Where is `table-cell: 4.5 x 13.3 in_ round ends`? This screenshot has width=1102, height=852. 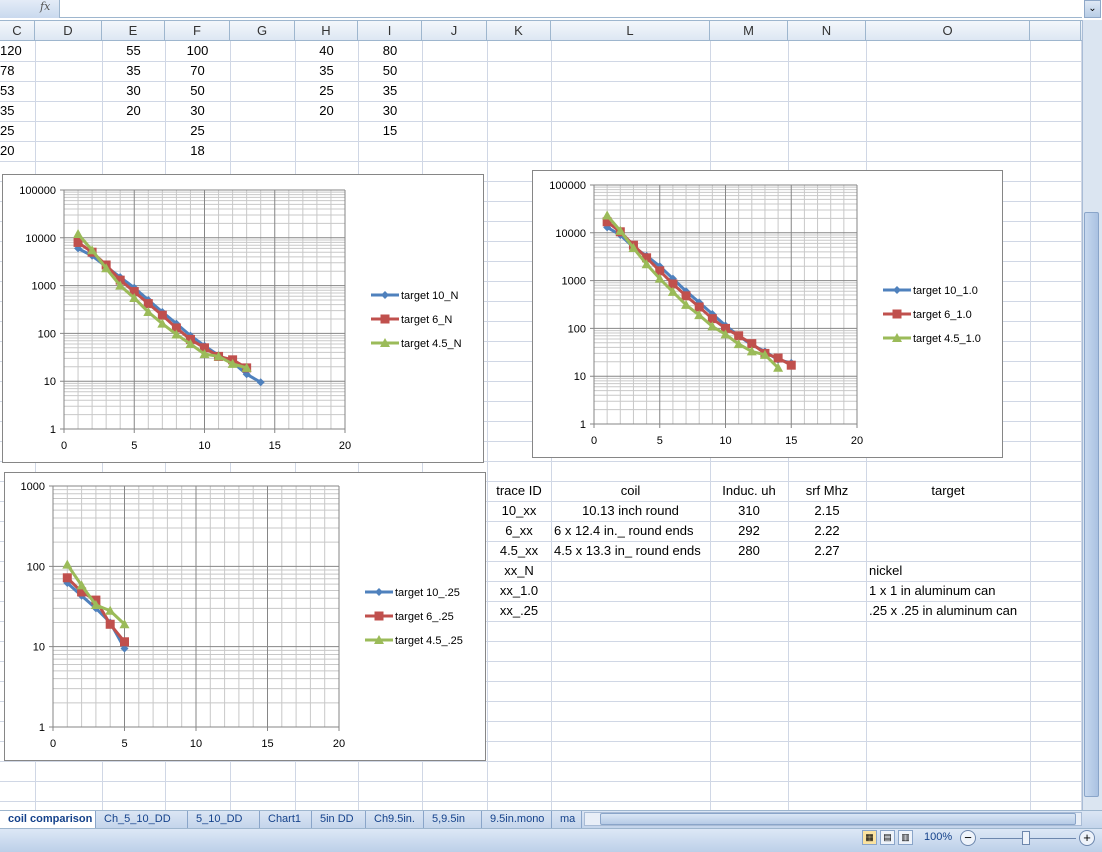
table-cell: 4.5 x 13.3 in_ round ends is located at coordinates (630, 551).